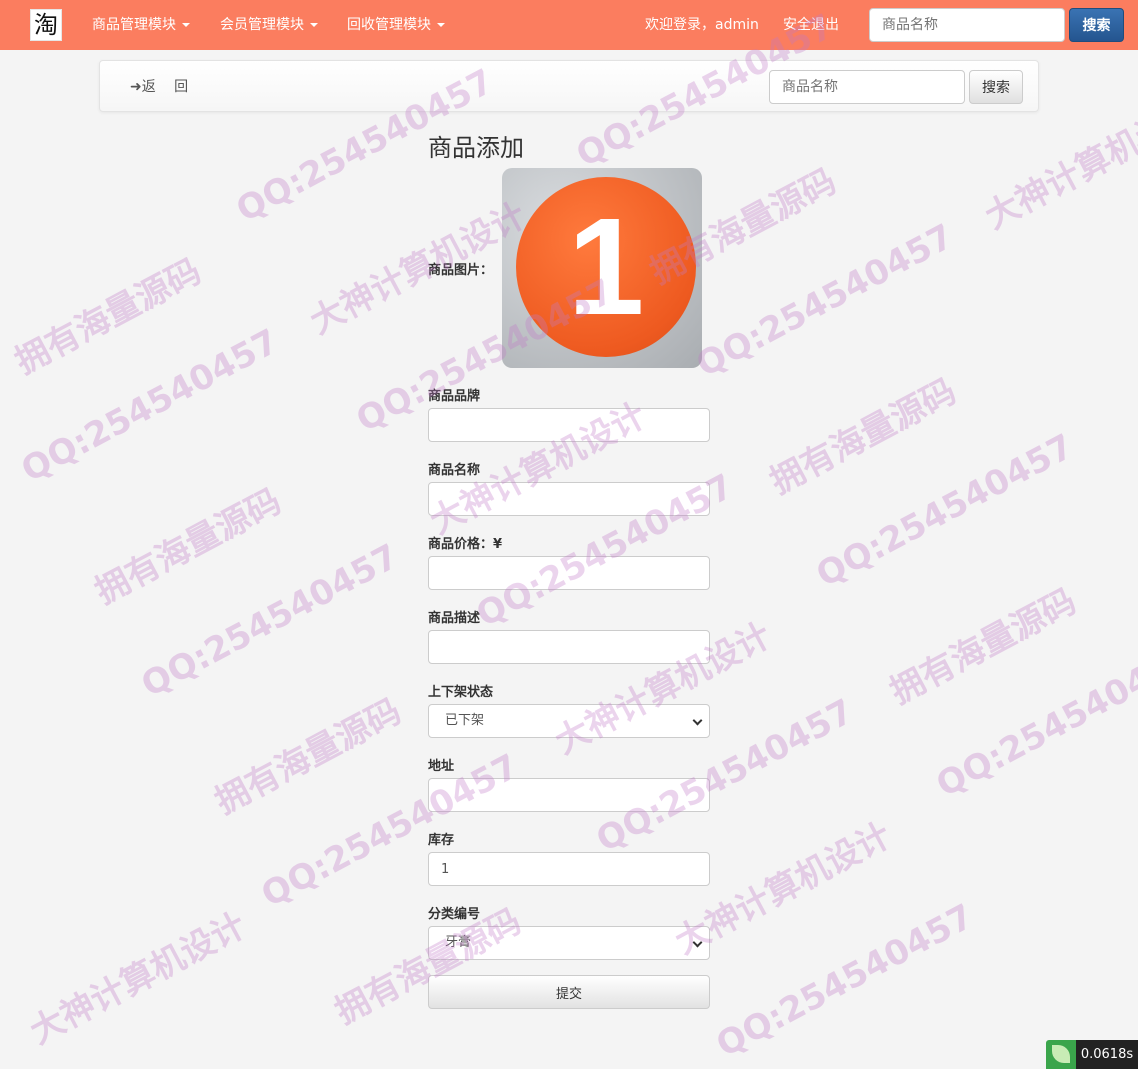 Image resolution: width=1138 pixels, height=1069 pixels. I want to click on status-select: 已下架, so click(569, 721).